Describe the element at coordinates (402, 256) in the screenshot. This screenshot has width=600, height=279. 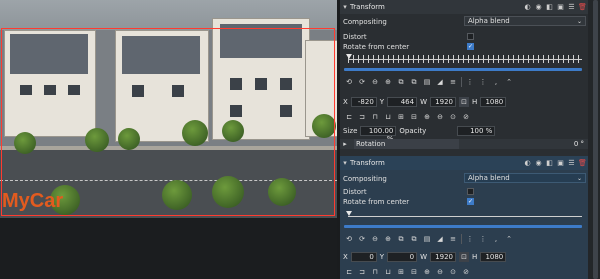
I see `y-field: 0` at that location.